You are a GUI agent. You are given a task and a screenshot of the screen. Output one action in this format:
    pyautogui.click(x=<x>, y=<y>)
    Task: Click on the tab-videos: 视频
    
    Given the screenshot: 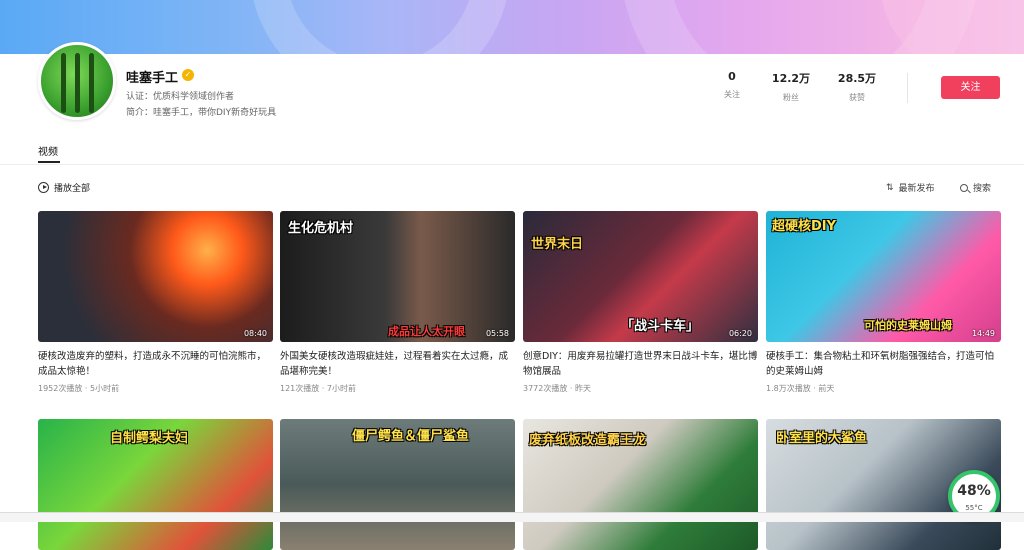 What is the action you would take?
    pyautogui.click(x=48, y=150)
    